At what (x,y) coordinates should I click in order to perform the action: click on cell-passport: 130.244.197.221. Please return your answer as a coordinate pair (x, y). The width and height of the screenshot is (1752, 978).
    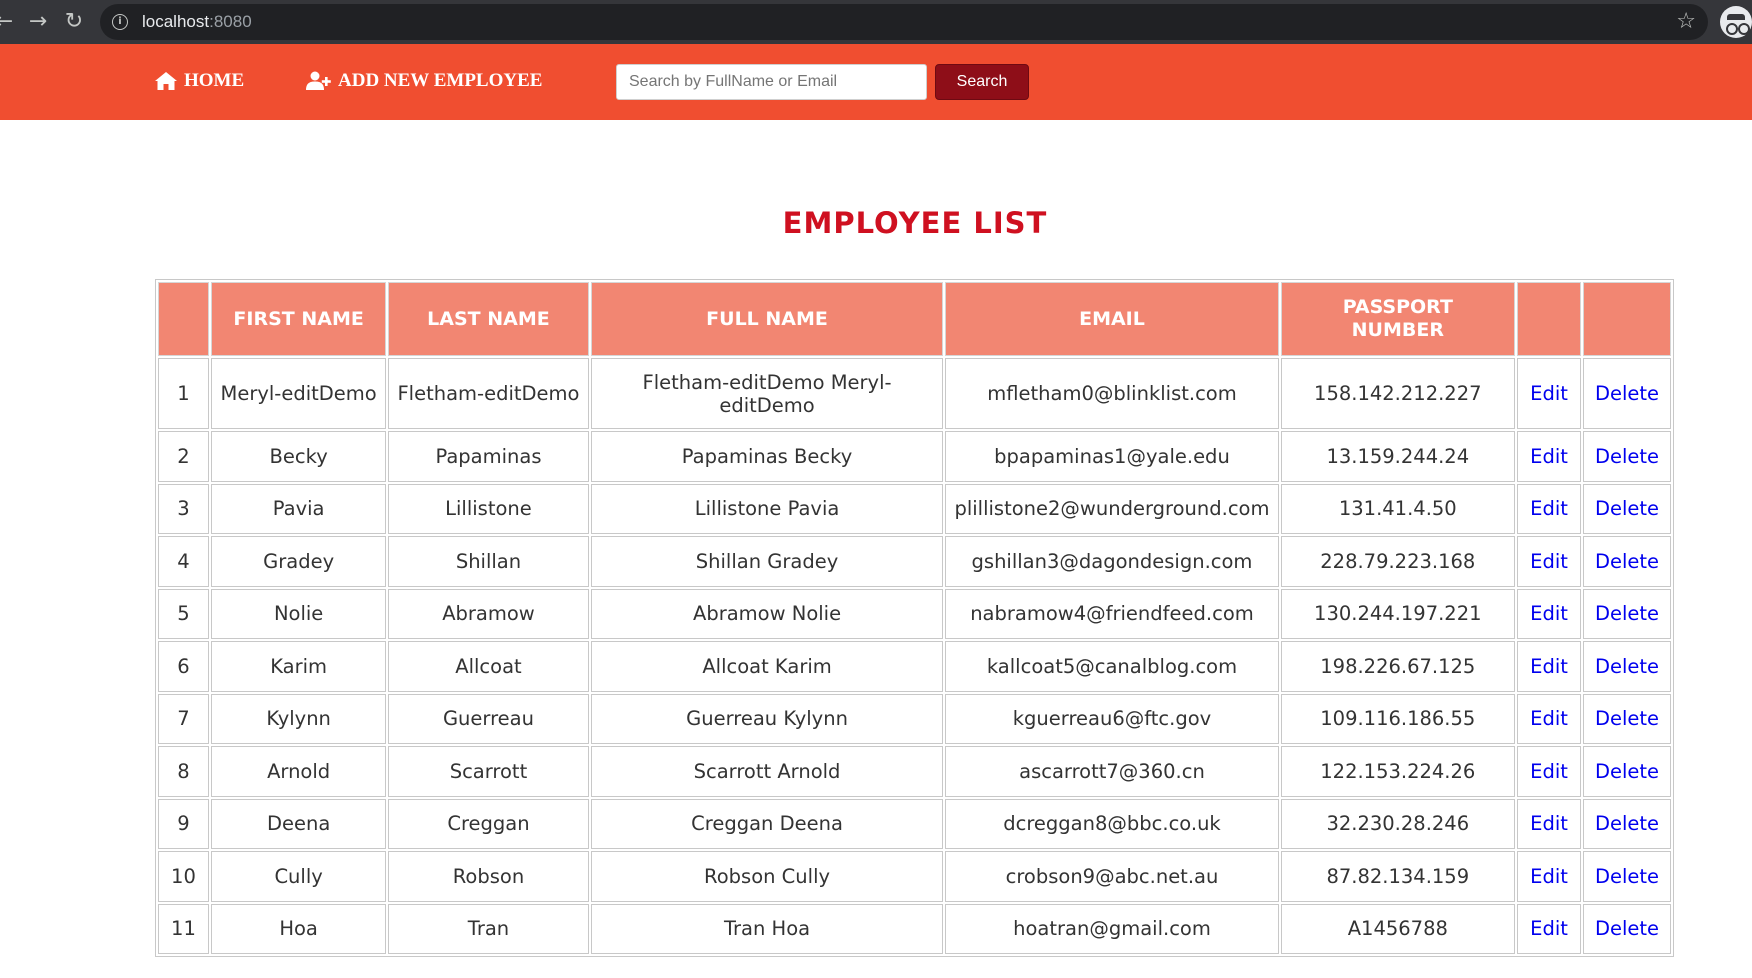
    Looking at the image, I should click on (1398, 613).